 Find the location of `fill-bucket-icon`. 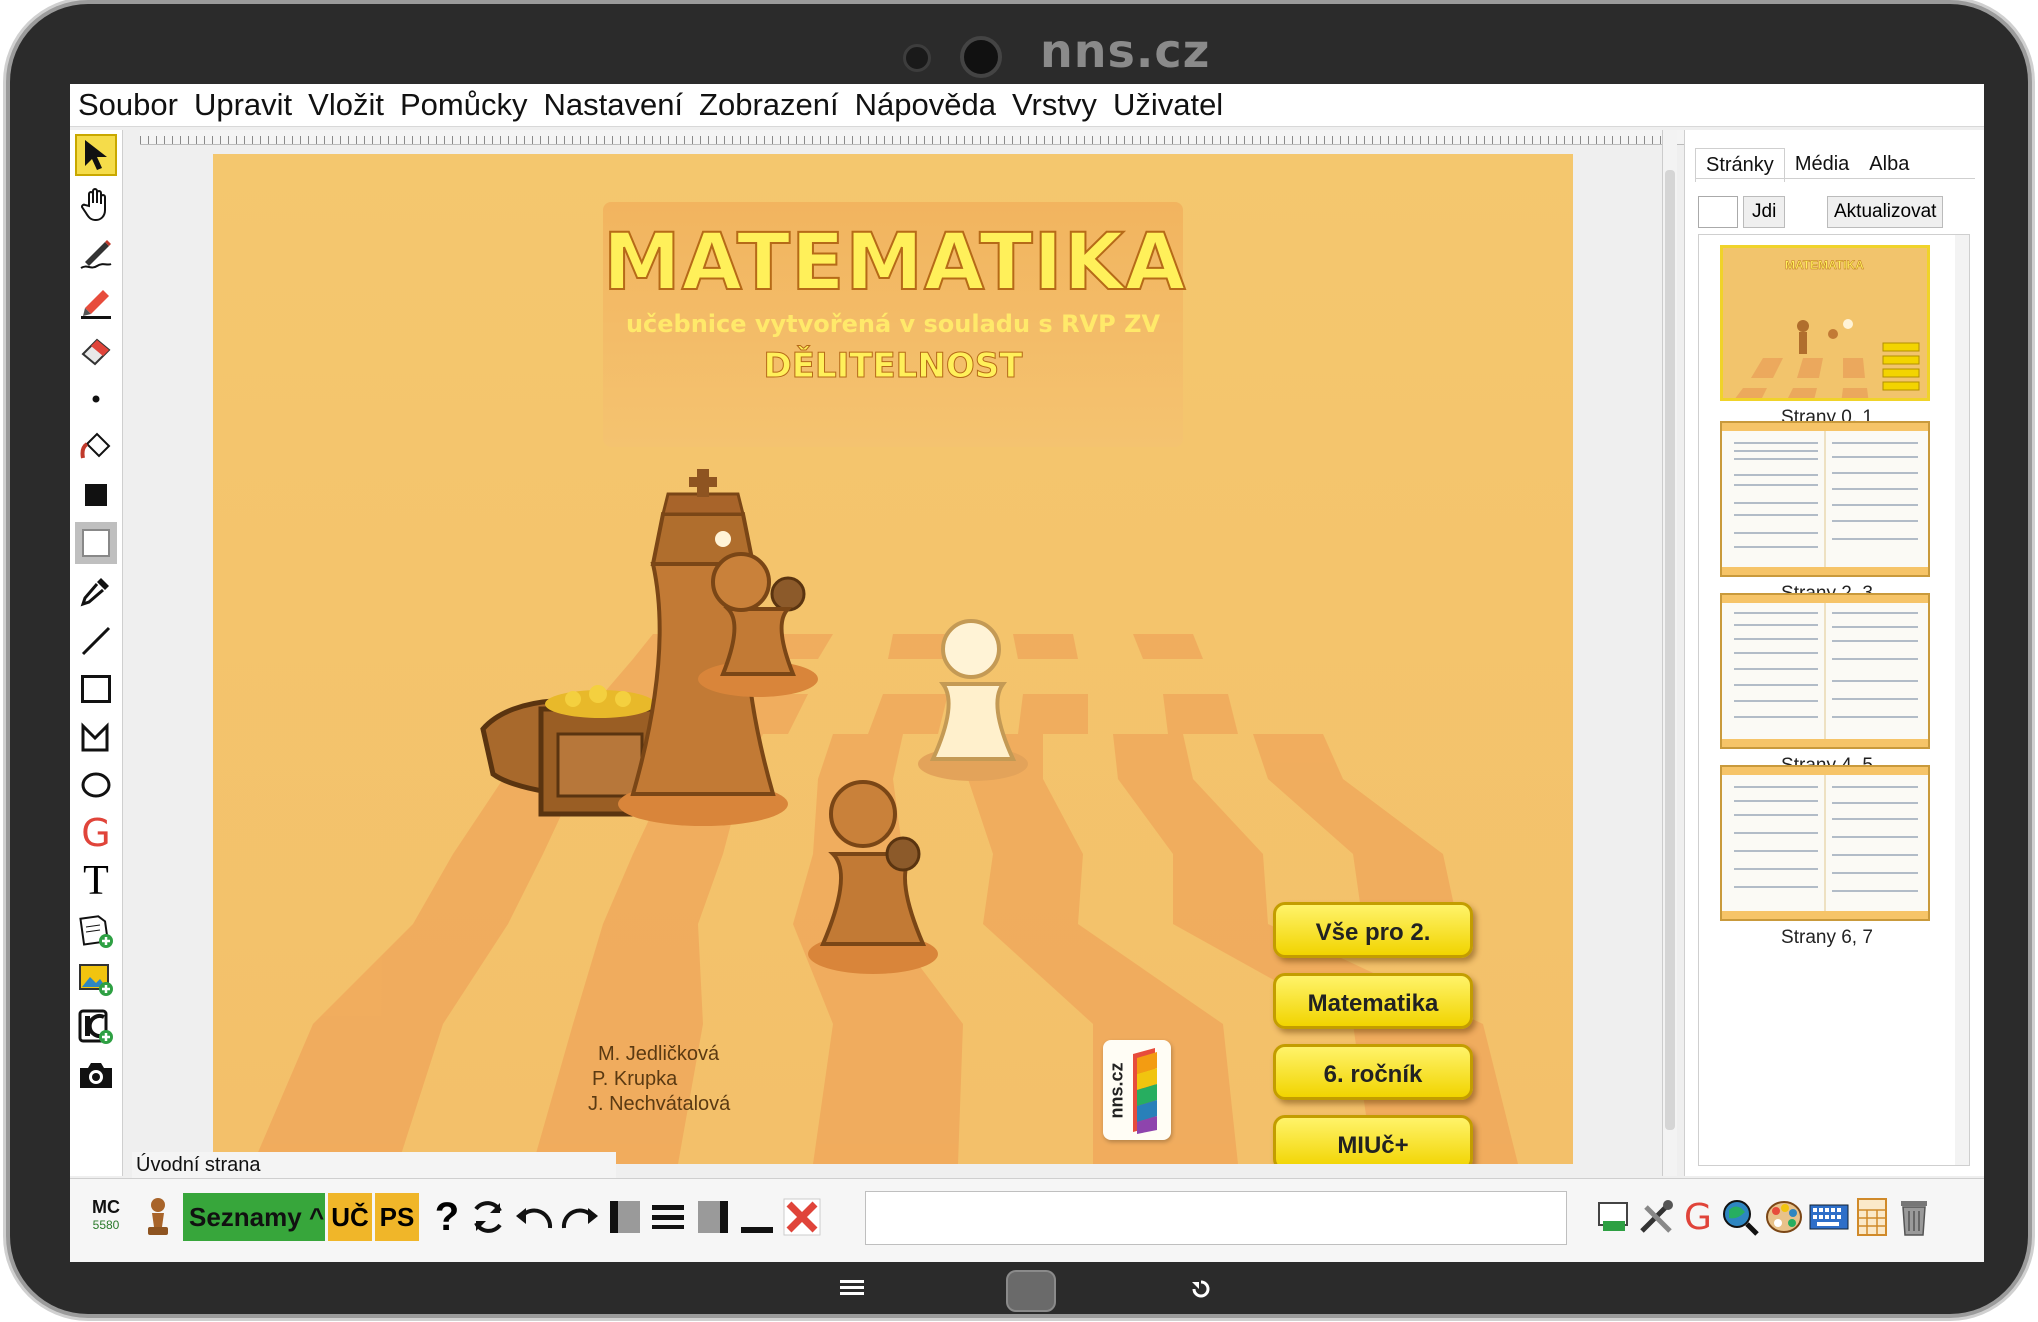

fill-bucket-icon is located at coordinates (96, 447).